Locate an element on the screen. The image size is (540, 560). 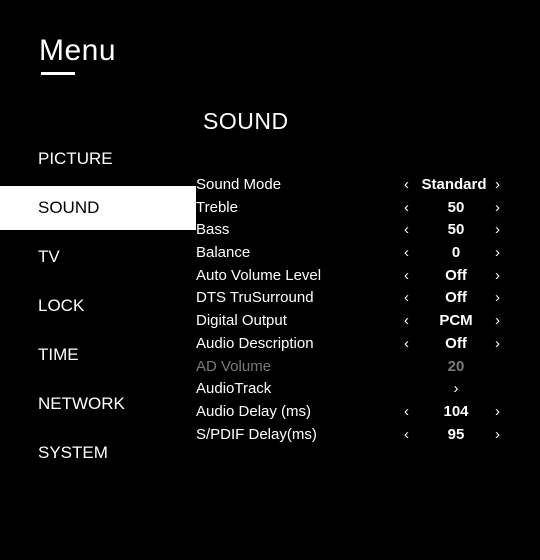
setting-label: AD Volume is located at coordinates (234, 366).